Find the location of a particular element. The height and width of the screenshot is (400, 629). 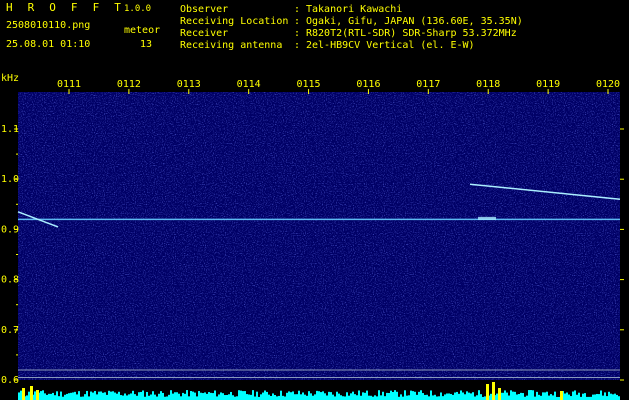

app-title: H R O F F T is located at coordinates (66, 7).